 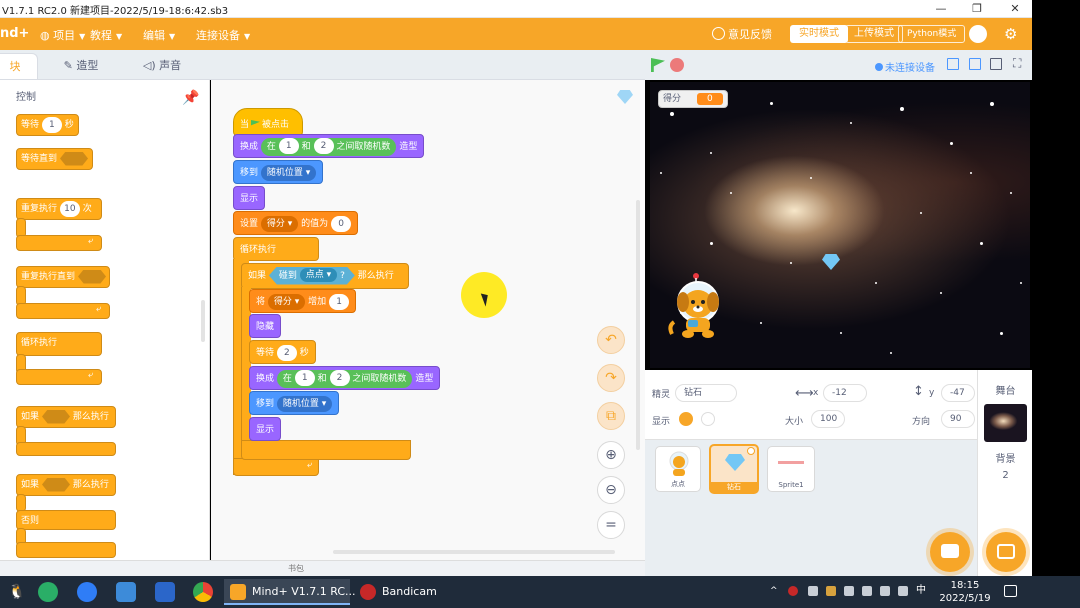 What do you see at coordinates (190, 98) in the screenshot?
I see `pin-icon: 📌` at bounding box center [190, 98].